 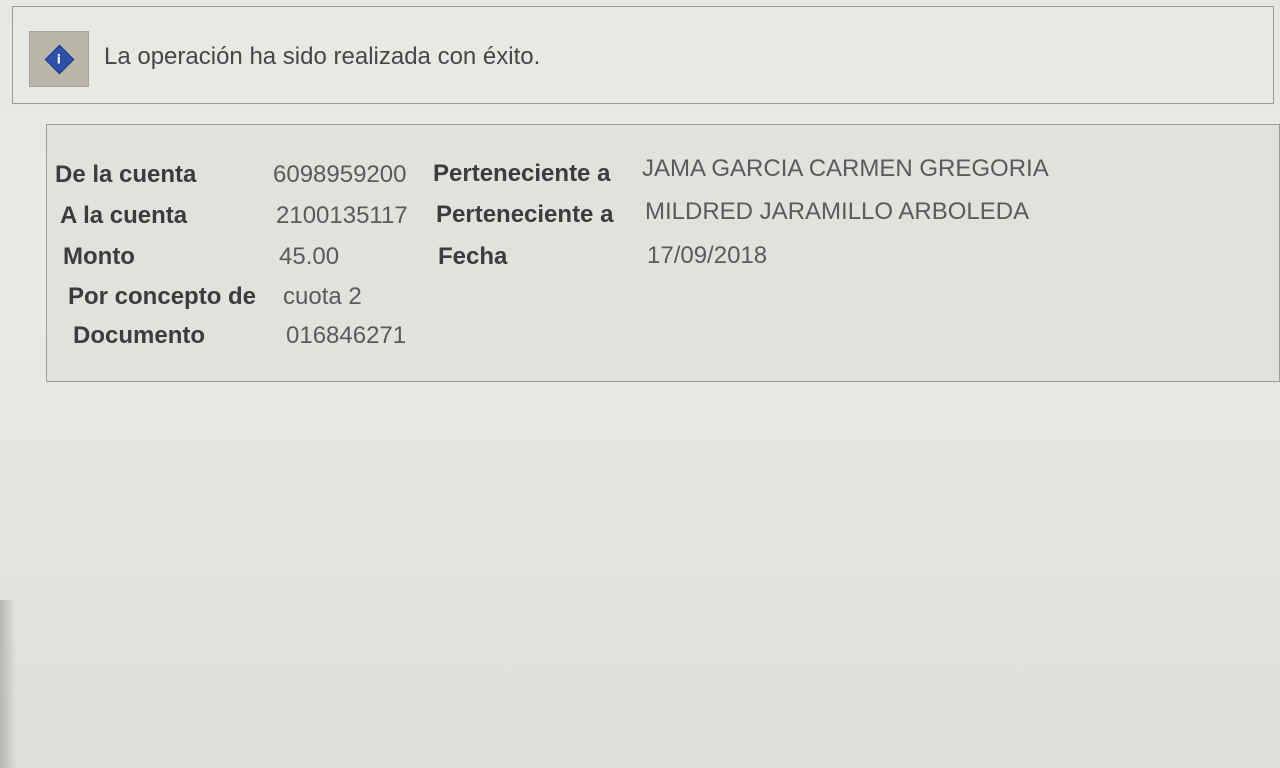 I want to click on concept-value: cuota 2, so click(x=322, y=296).